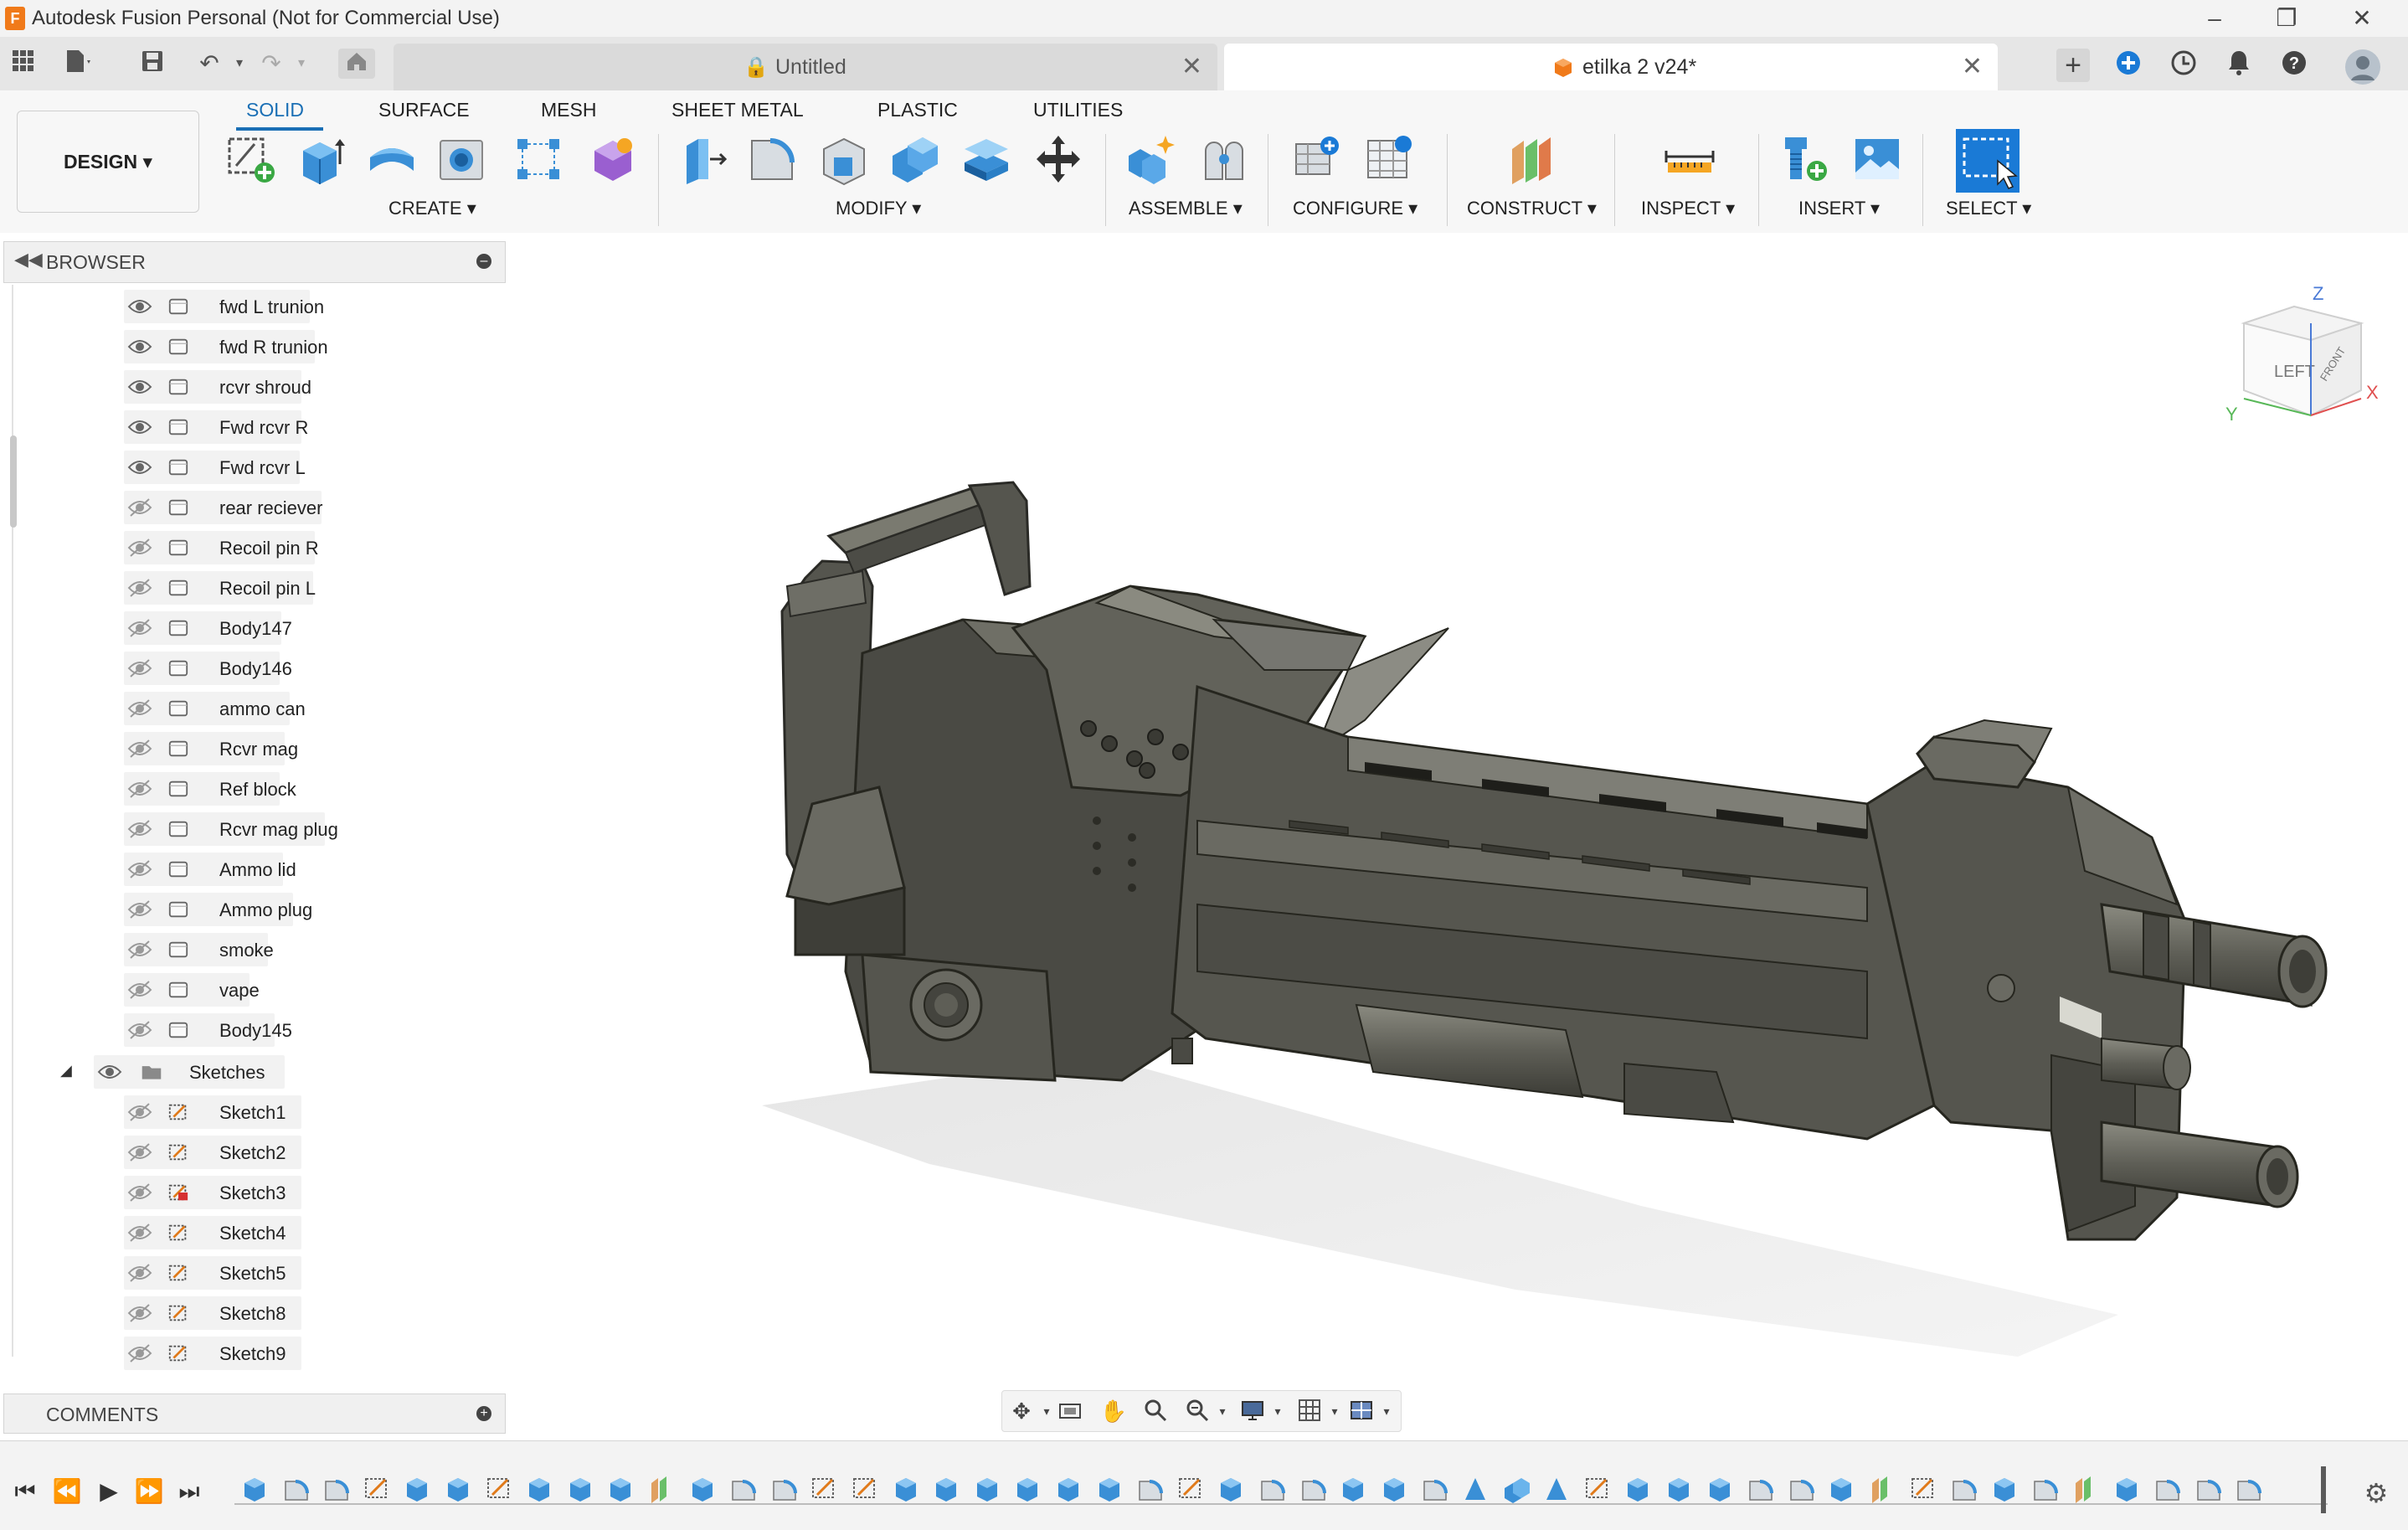 Image resolution: width=2408 pixels, height=1530 pixels. I want to click on tab-untitled: 🔒 Untitled ✕, so click(806, 67).